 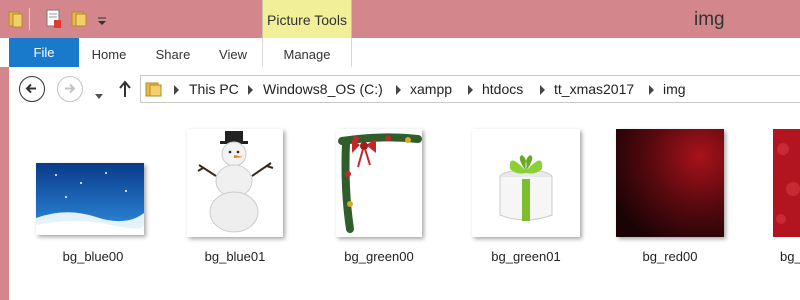 What do you see at coordinates (786, 183) in the screenshot?
I see `red-pattern-thumbnail` at bounding box center [786, 183].